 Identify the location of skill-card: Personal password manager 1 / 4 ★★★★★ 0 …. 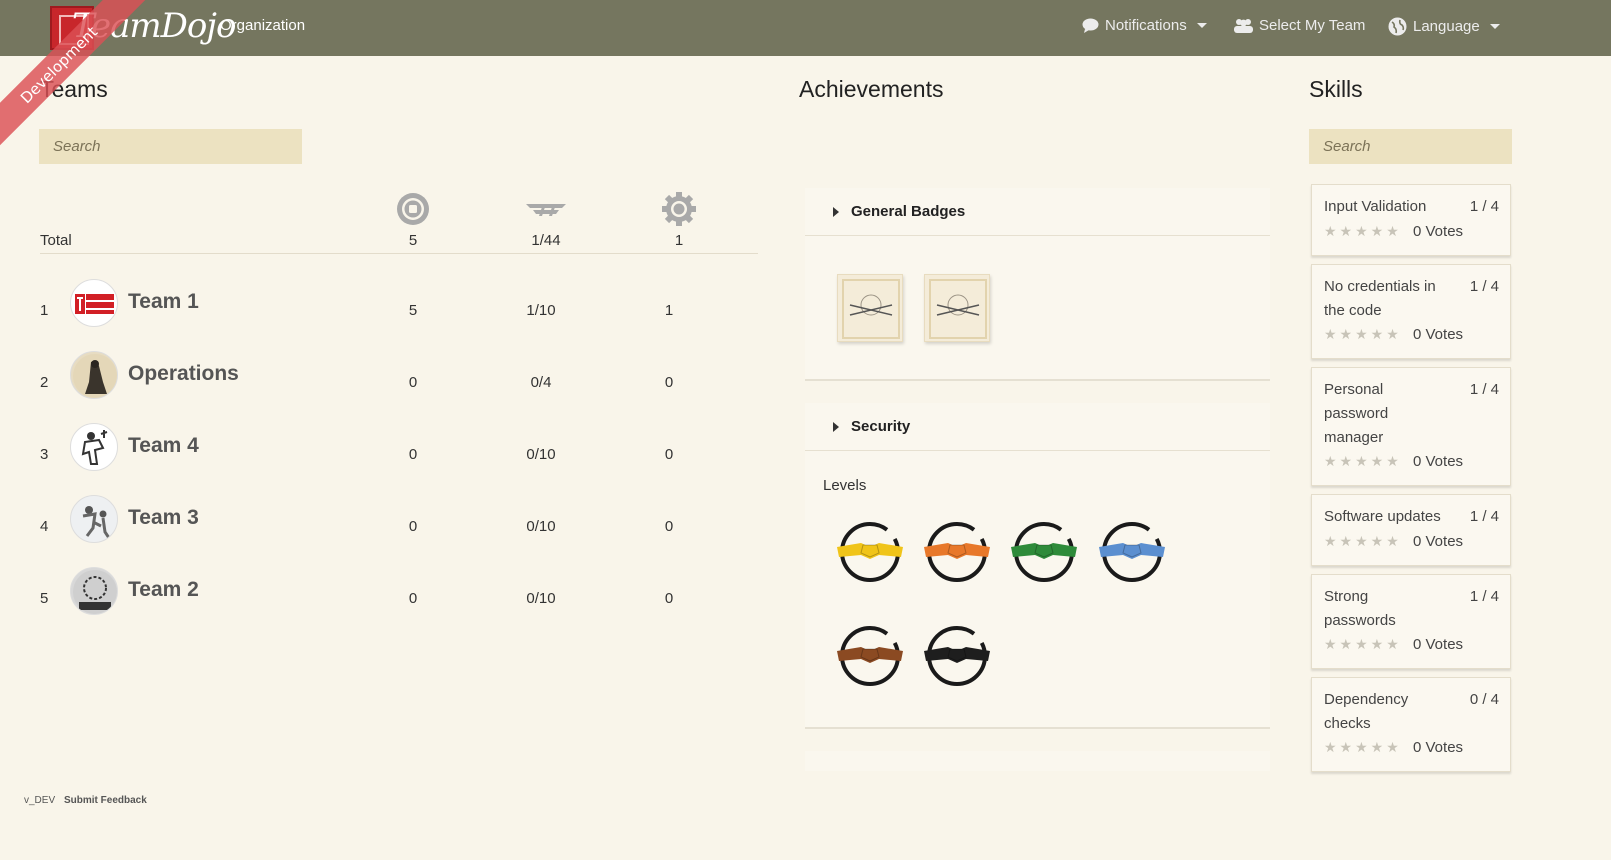
(1411, 426).